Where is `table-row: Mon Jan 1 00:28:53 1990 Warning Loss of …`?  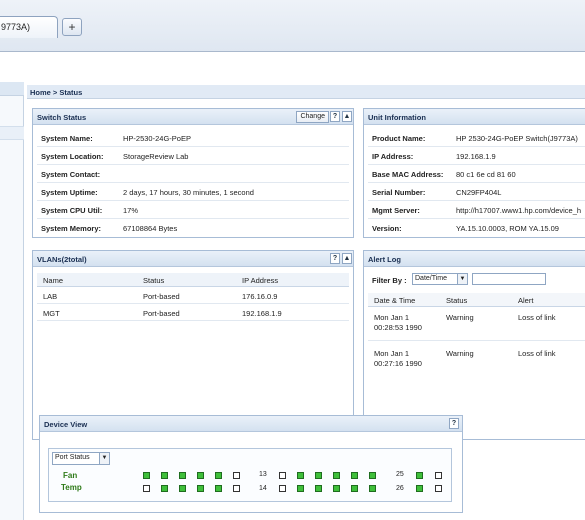 table-row: Mon Jan 1 00:28:53 1990 Warning Loss of … is located at coordinates (476, 325).